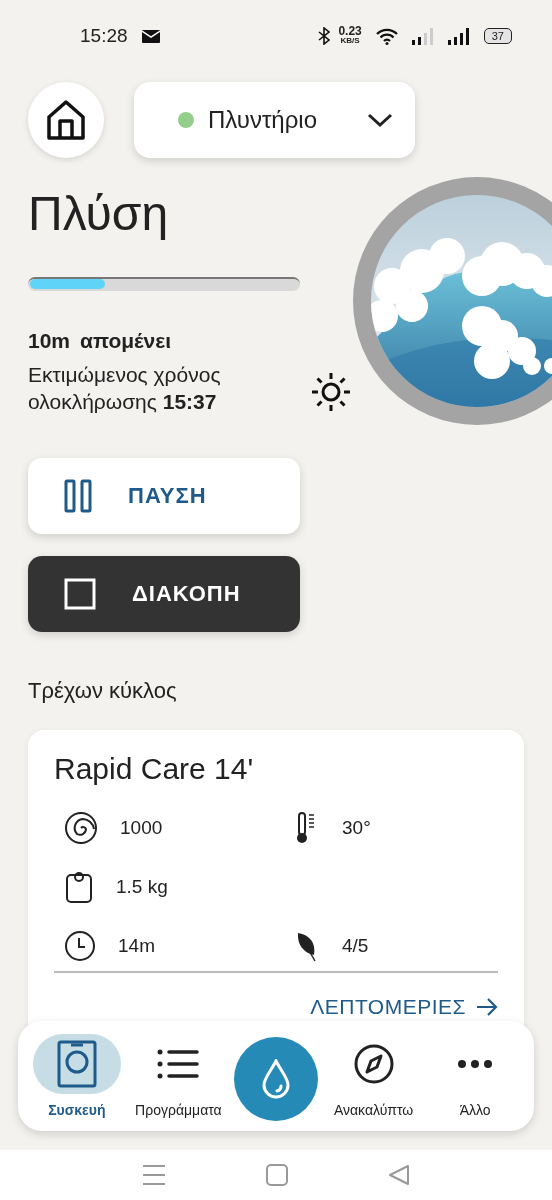 This screenshot has width=552, height=1200. What do you see at coordinates (356, 827) in the screenshot?
I see `spec-value: 30°` at bounding box center [356, 827].